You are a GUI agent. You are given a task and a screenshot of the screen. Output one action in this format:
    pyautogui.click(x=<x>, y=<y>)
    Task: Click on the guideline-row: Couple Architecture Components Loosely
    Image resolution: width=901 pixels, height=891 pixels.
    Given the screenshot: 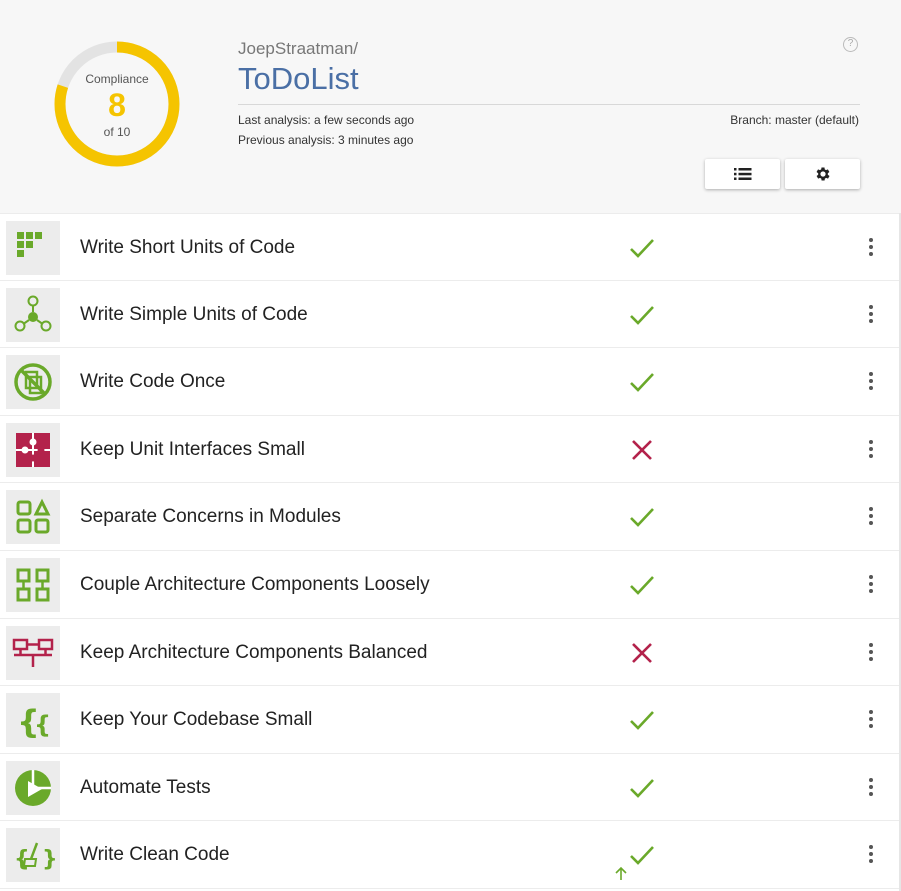 What is the action you would take?
    pyautogui.click(x=450, y=584)
    